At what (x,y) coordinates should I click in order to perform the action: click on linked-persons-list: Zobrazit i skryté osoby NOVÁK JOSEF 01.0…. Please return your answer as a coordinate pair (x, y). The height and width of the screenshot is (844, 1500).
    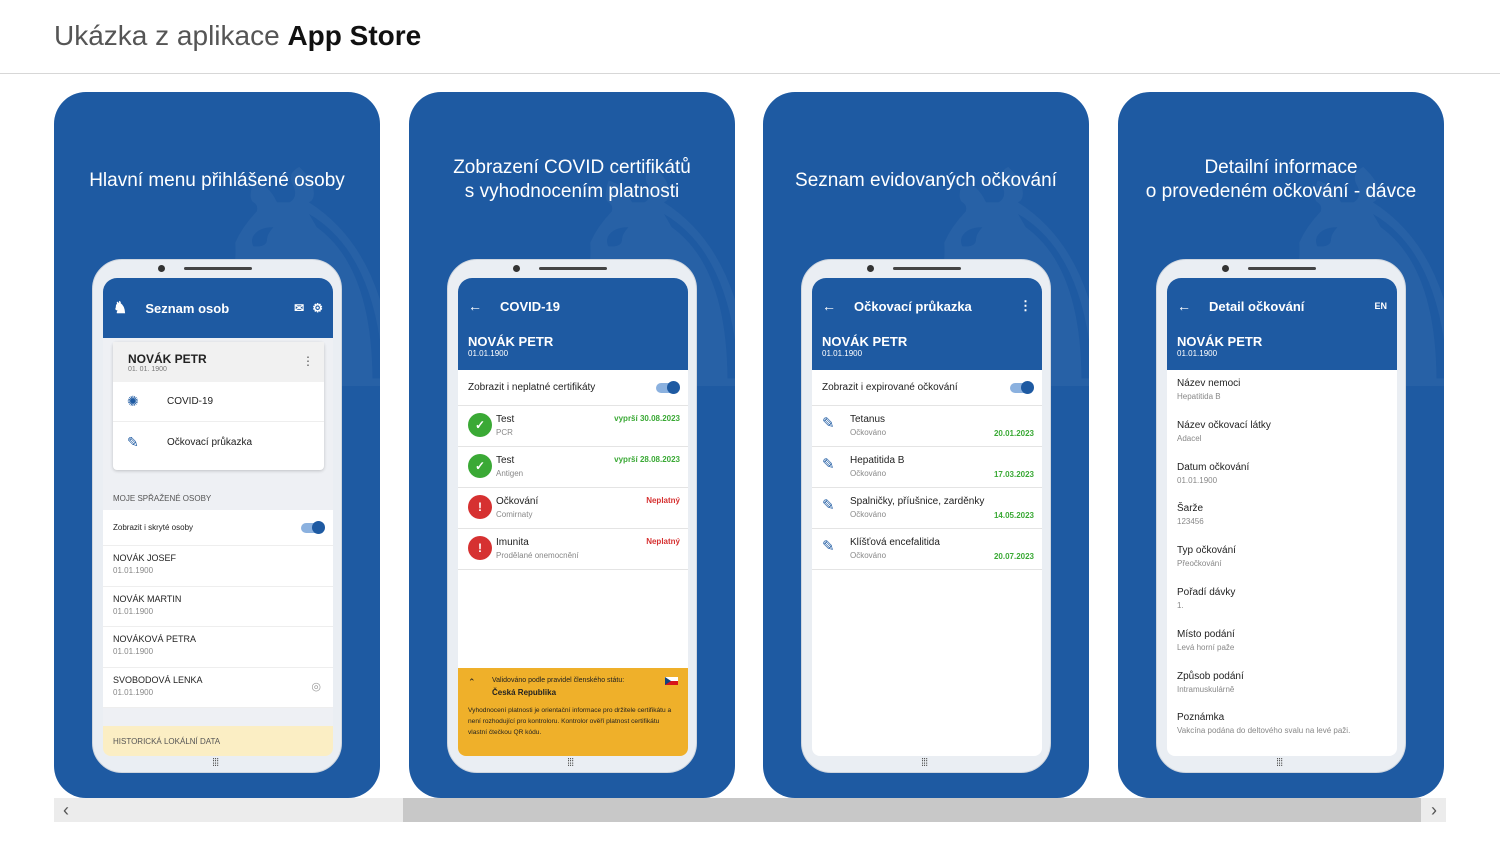
    Looking at the image, I should click on (218, 609).